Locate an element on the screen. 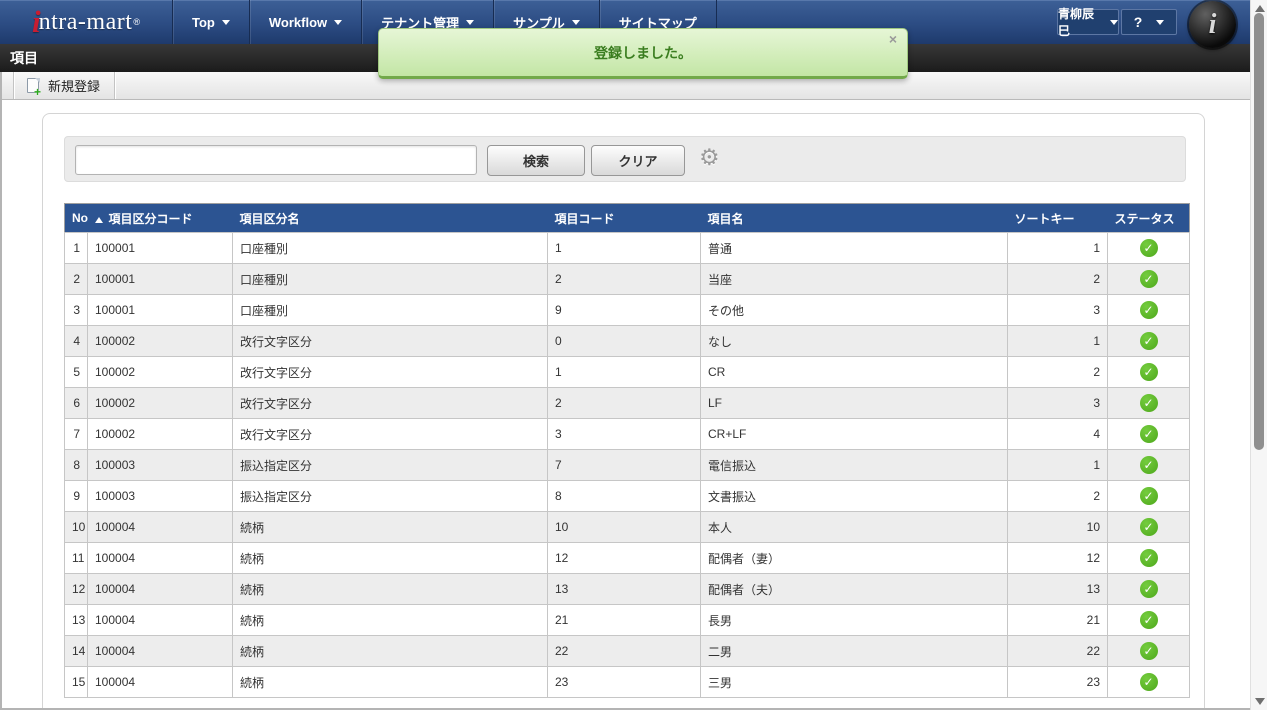  cell-no: 12 is located at coordinates (76, 589).